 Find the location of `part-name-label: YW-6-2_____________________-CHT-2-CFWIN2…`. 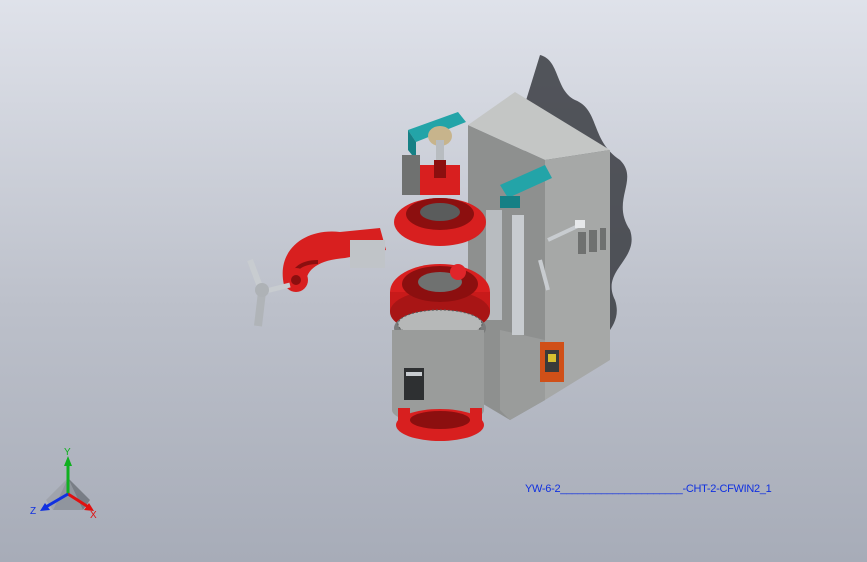

part-name-label: YW-6-2_____________________-CHT-2-CFWIN2… is located at coordinates (648, 489).